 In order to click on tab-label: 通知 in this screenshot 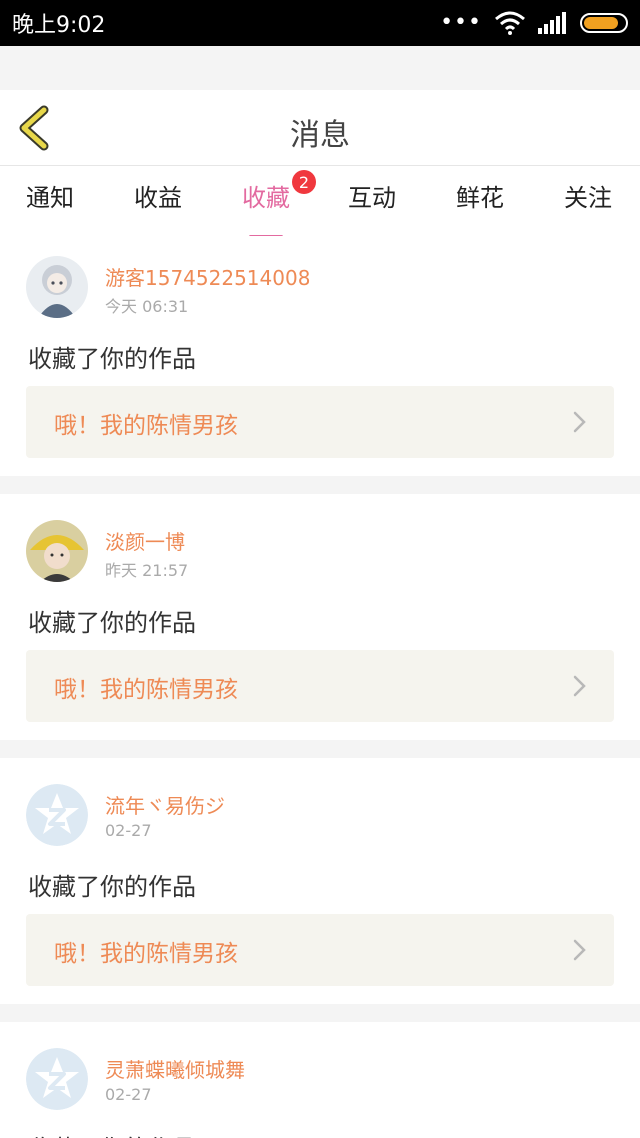, I will do `click(50, 198)`.